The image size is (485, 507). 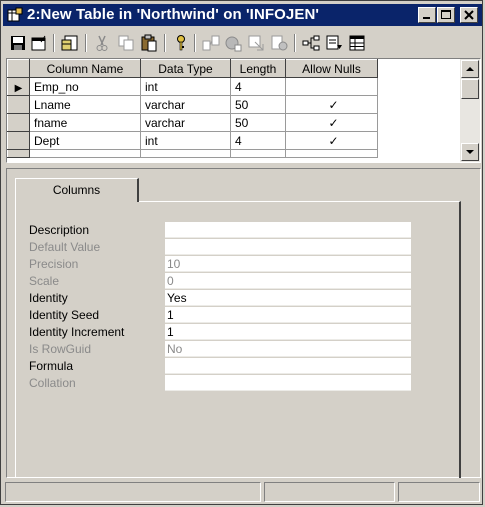 What do you see at coordinates (85, 104) in the screenshot?
I see `cell-column-name: Lname` at bounding box center [85, 104].